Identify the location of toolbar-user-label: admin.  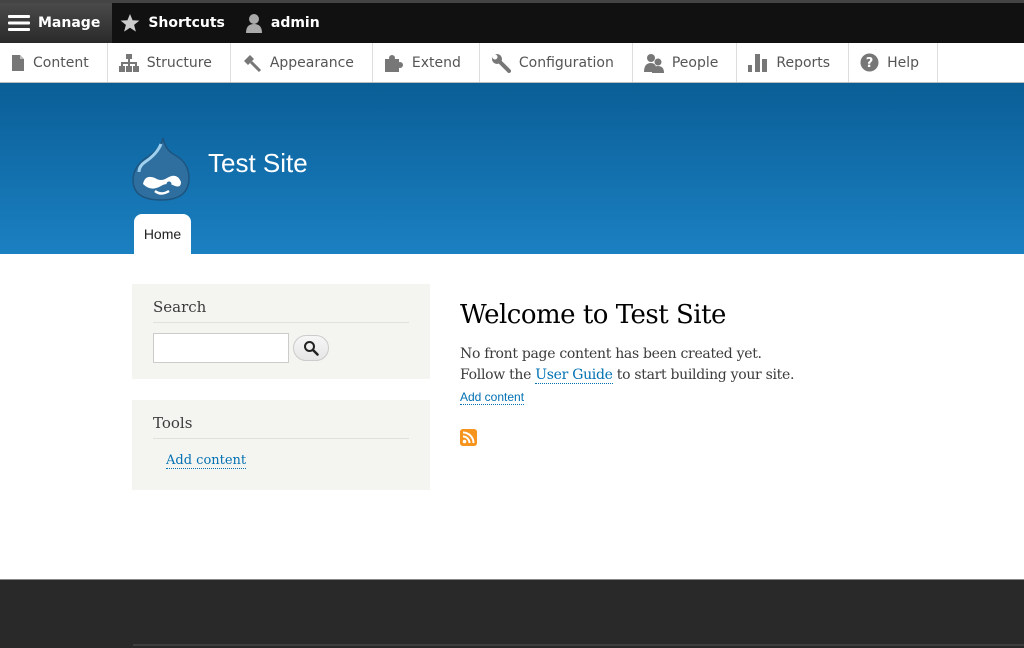
(295, 23).